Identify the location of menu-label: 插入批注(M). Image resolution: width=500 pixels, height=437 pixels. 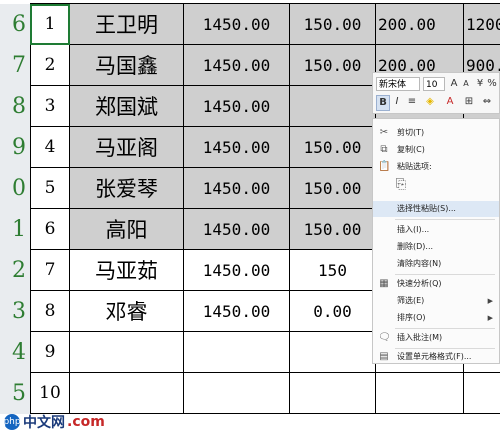
(420, 337).